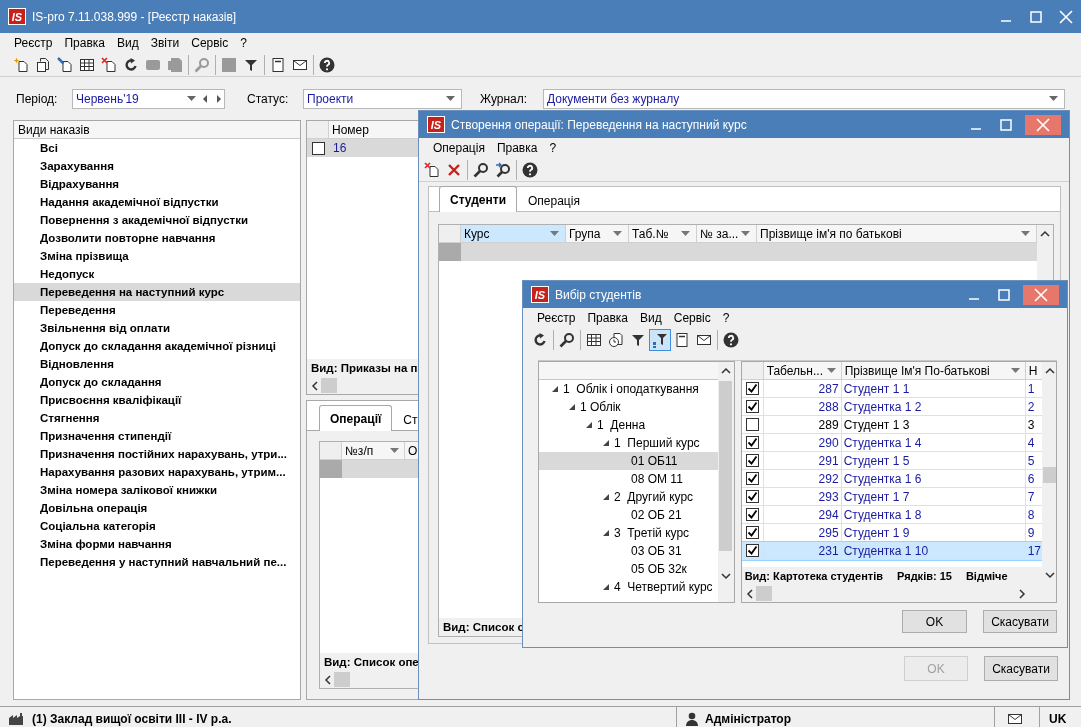 The height and width of the screenshot is (727, 1081). What do you see at coordinates (459, 148) in the screenshot?
I see `menu-item: Операція` at bounding box center [459, 148].